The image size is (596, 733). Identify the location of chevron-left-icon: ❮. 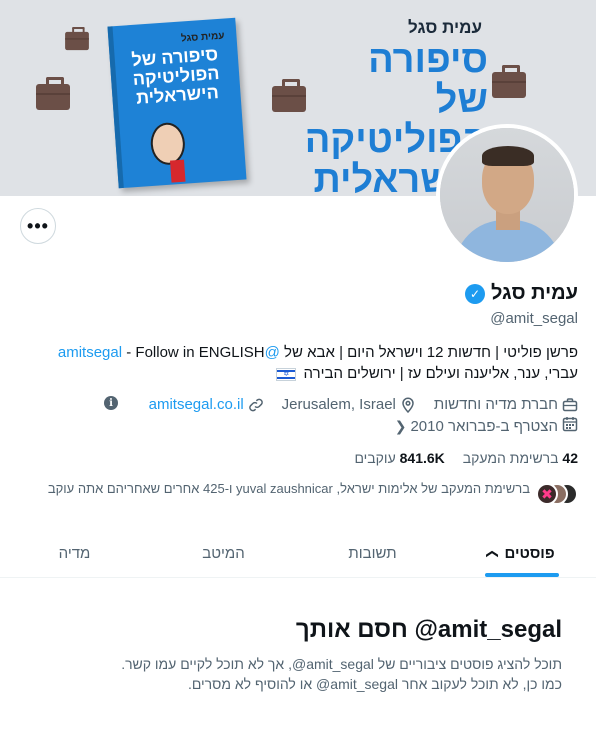
(400, 425).